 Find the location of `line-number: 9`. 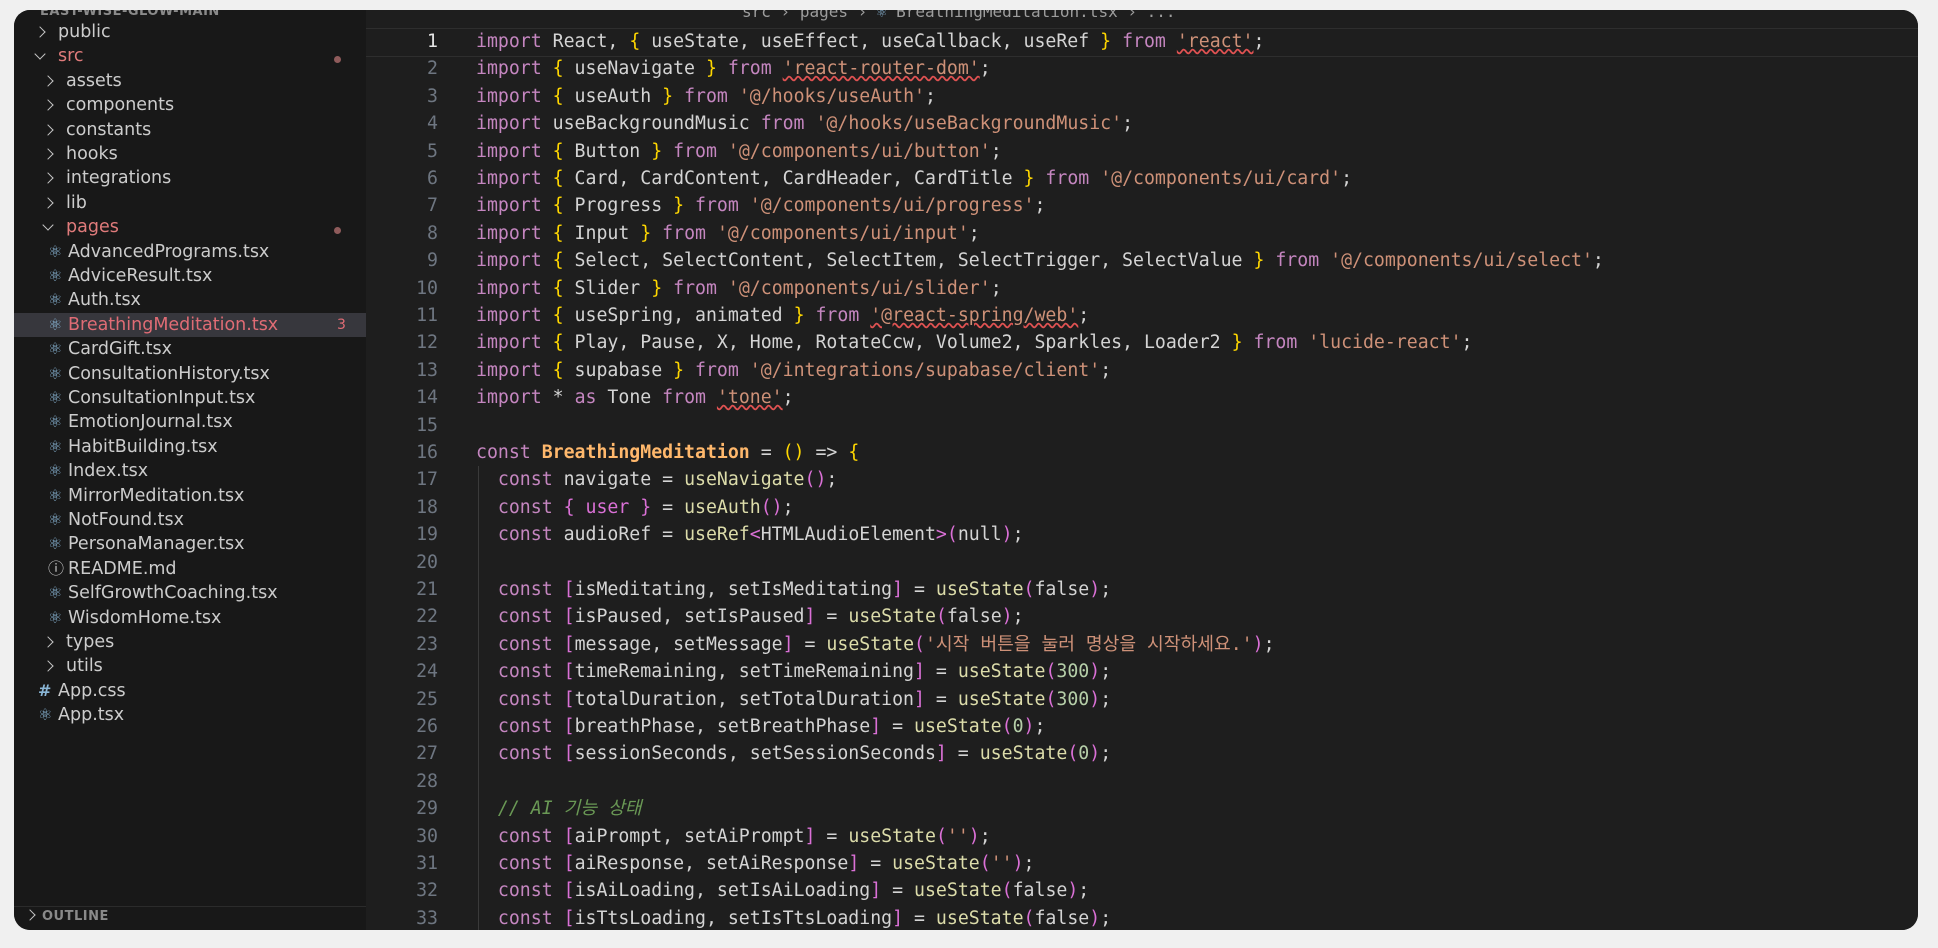

line-number: 9 is located at coordinates (432, 261).